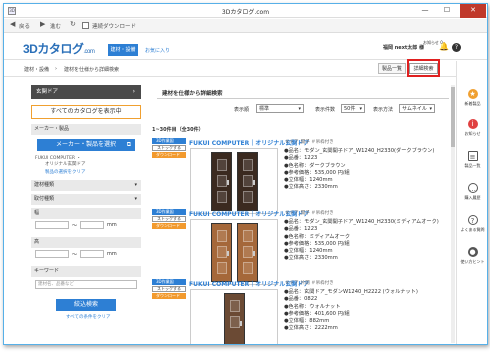 This screenshot has height=352, width=490. I want to click on highlight-box, so click(423, 68).